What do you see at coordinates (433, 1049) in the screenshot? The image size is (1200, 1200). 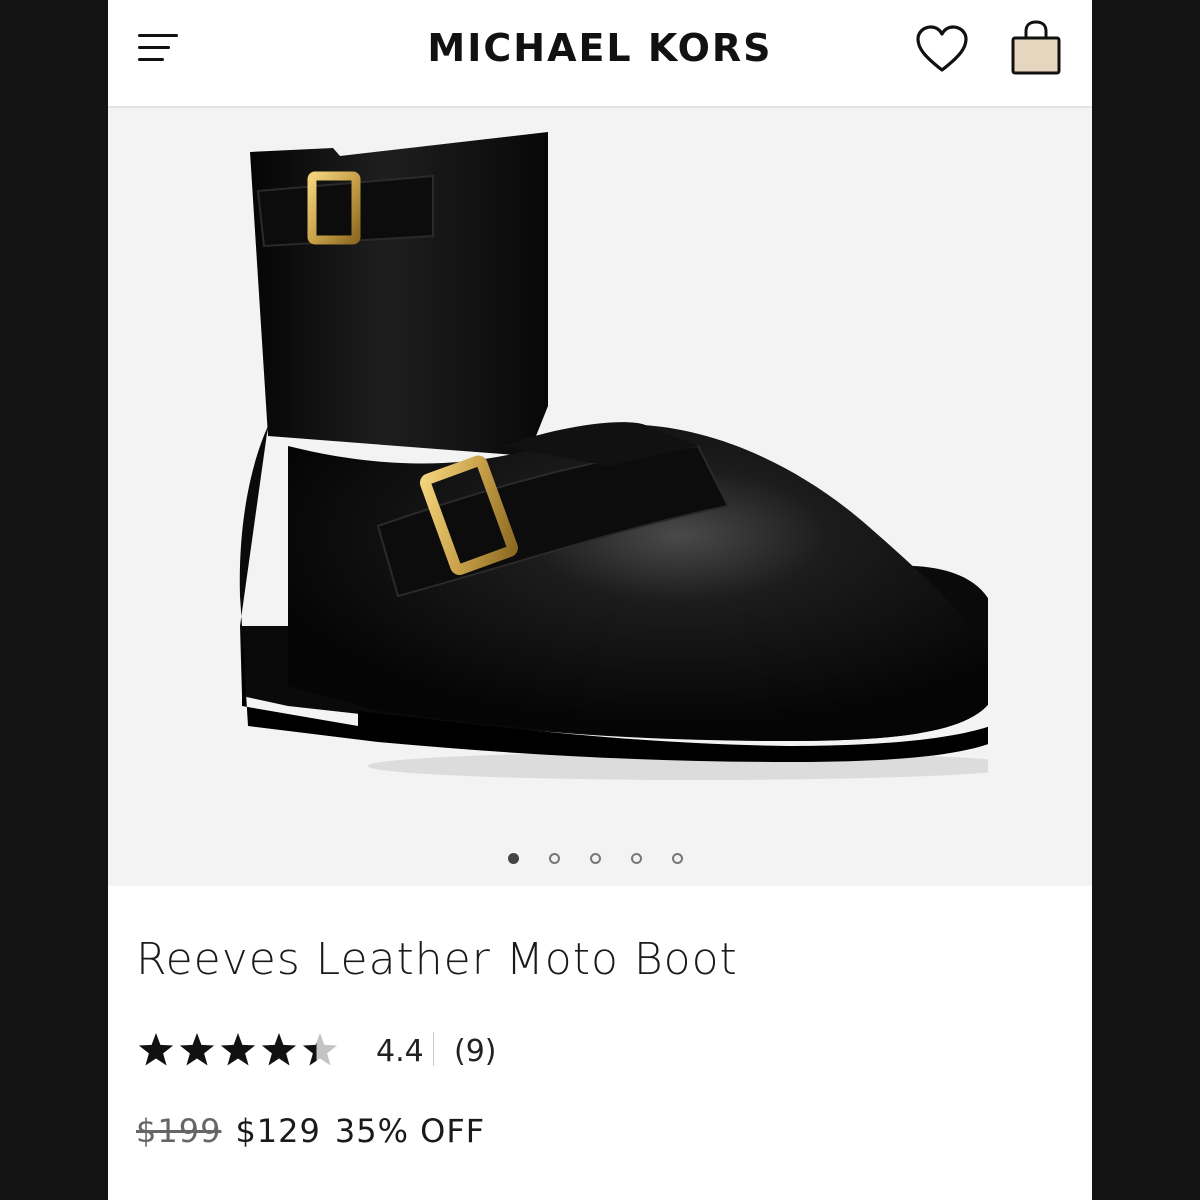 I see `rating-divider` at bounding box center [433, 1049].